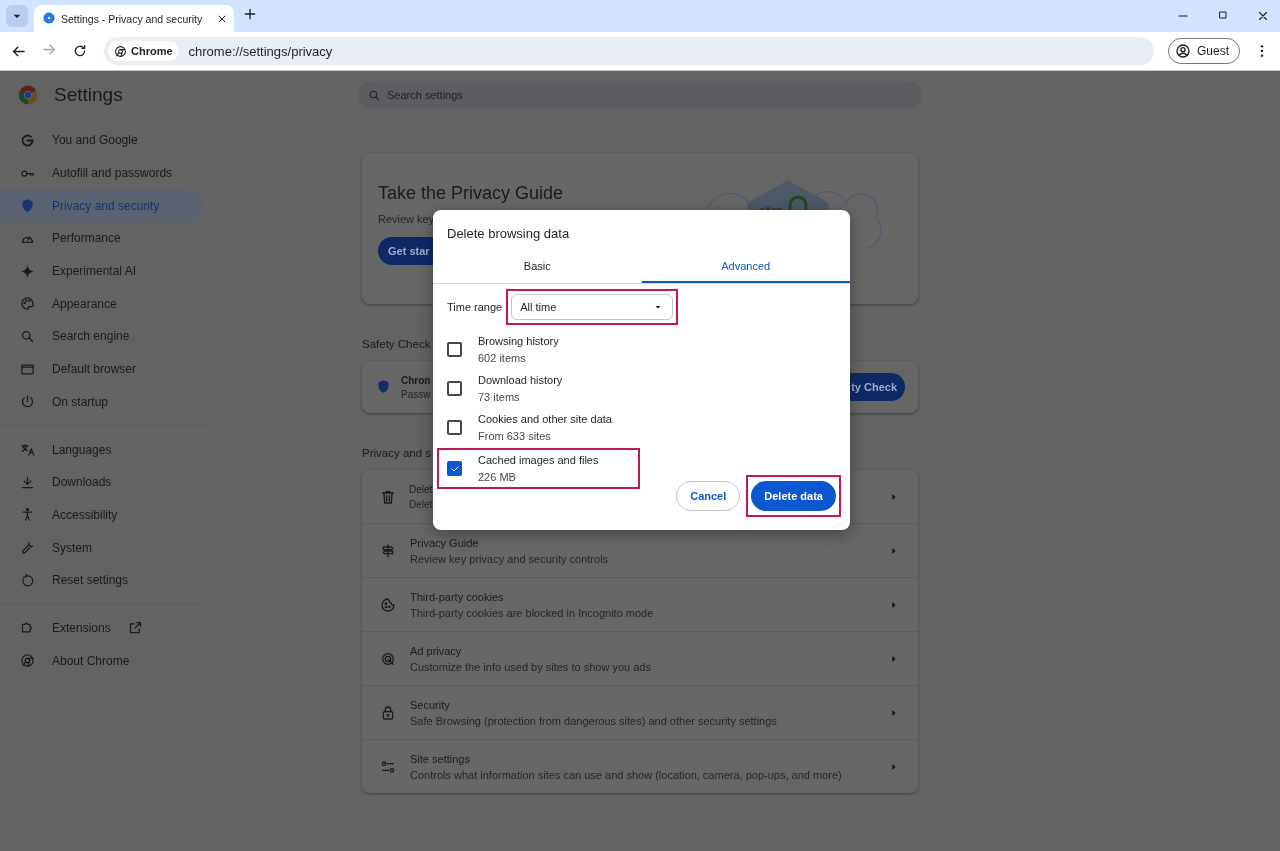 This screenshot has width=1280, height=851. I want to click on card-title: Take the Privacy Guide, so click(471, 193).